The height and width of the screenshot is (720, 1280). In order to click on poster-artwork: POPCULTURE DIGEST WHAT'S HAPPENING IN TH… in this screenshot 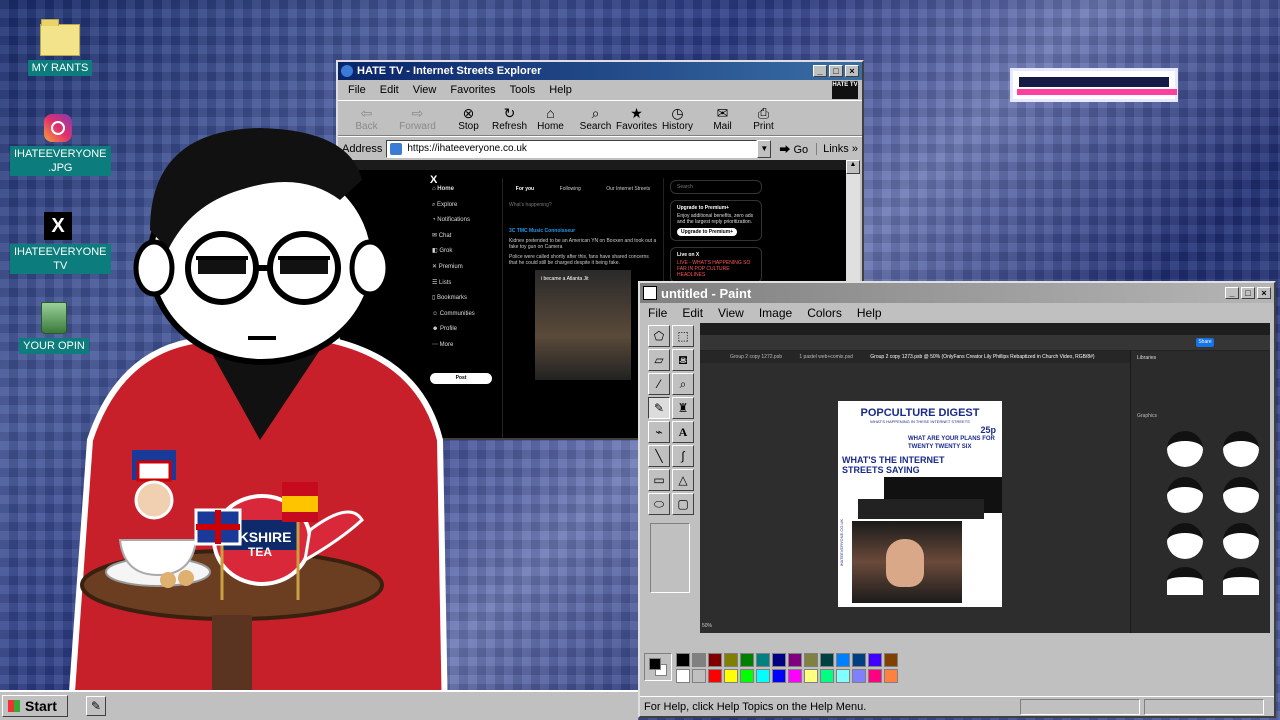, I will do `click(920, 504)`.